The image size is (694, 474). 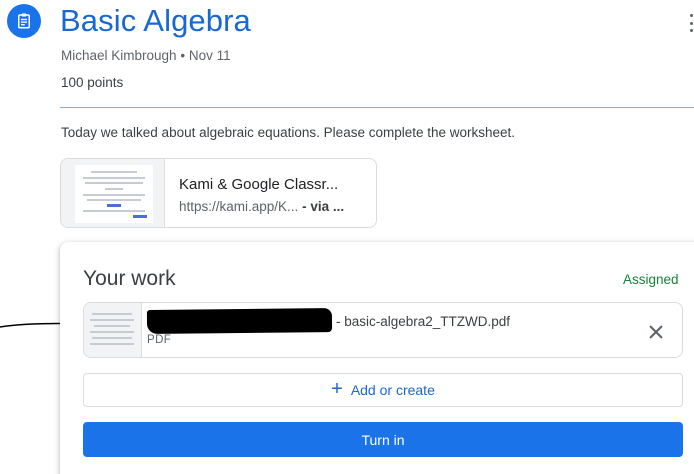 I want to click on plus-icon: +, so click(x=337, y=389).